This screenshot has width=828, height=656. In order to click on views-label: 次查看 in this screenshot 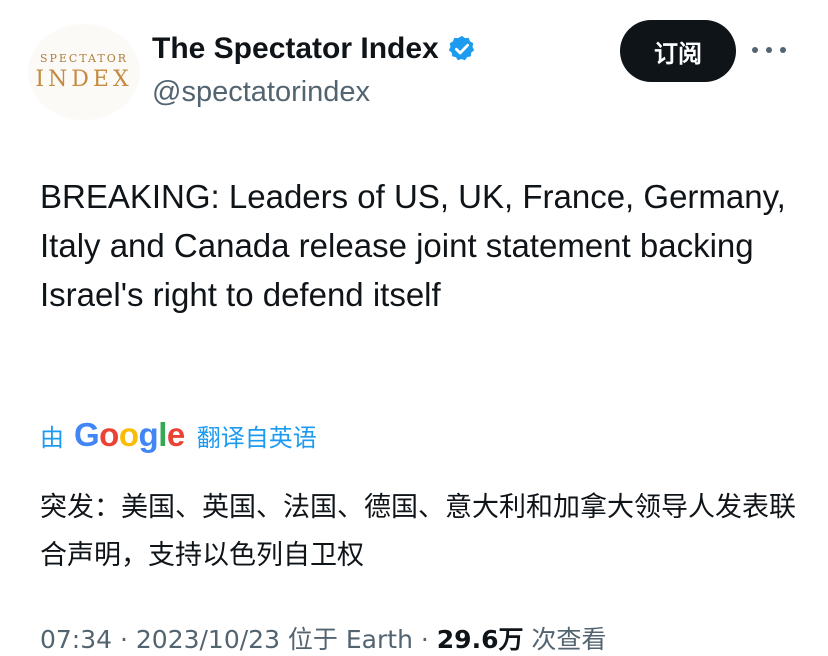, I will do `click(565, 639)`.